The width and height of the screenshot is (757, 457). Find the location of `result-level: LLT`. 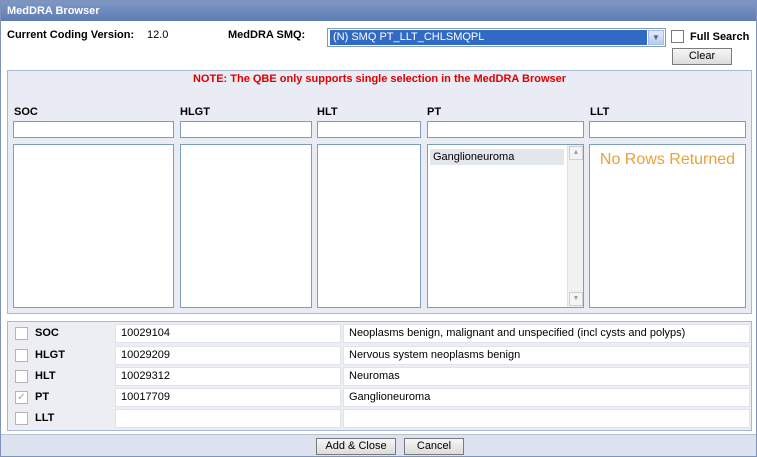

result-level: LLT is located at coordinates (45, 418).